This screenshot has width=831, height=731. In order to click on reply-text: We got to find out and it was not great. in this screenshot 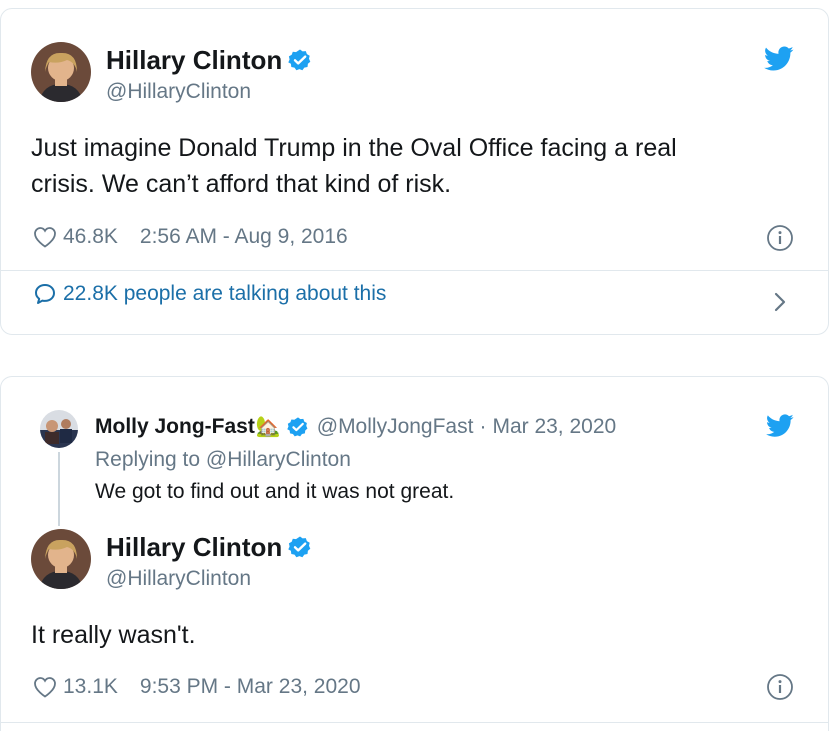, I will do `click(275, 491)`.